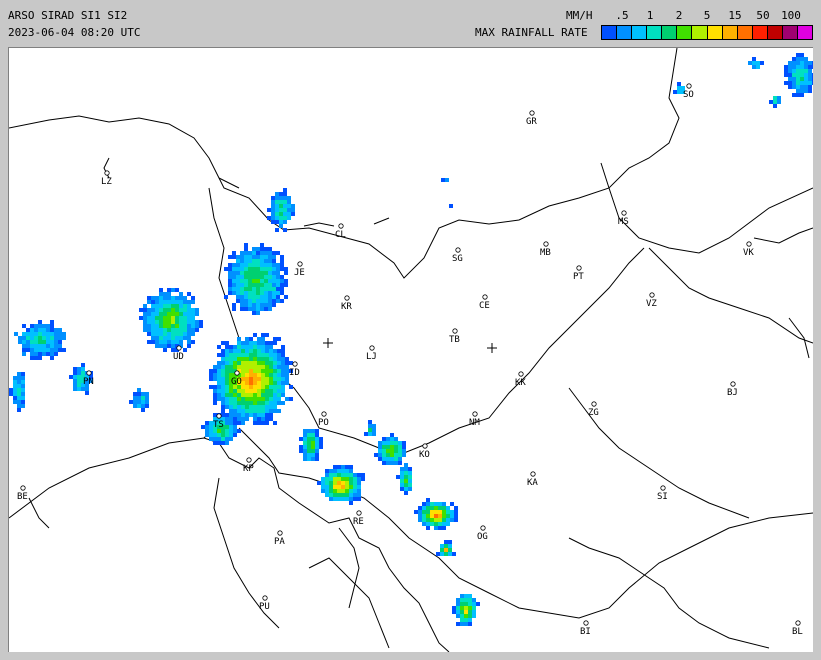 This screenshot has width=821, height=660. What do you see at coordinates (585, 632) in the screenshot?
I see `city-label: BI` at bounding box center [585, 632].